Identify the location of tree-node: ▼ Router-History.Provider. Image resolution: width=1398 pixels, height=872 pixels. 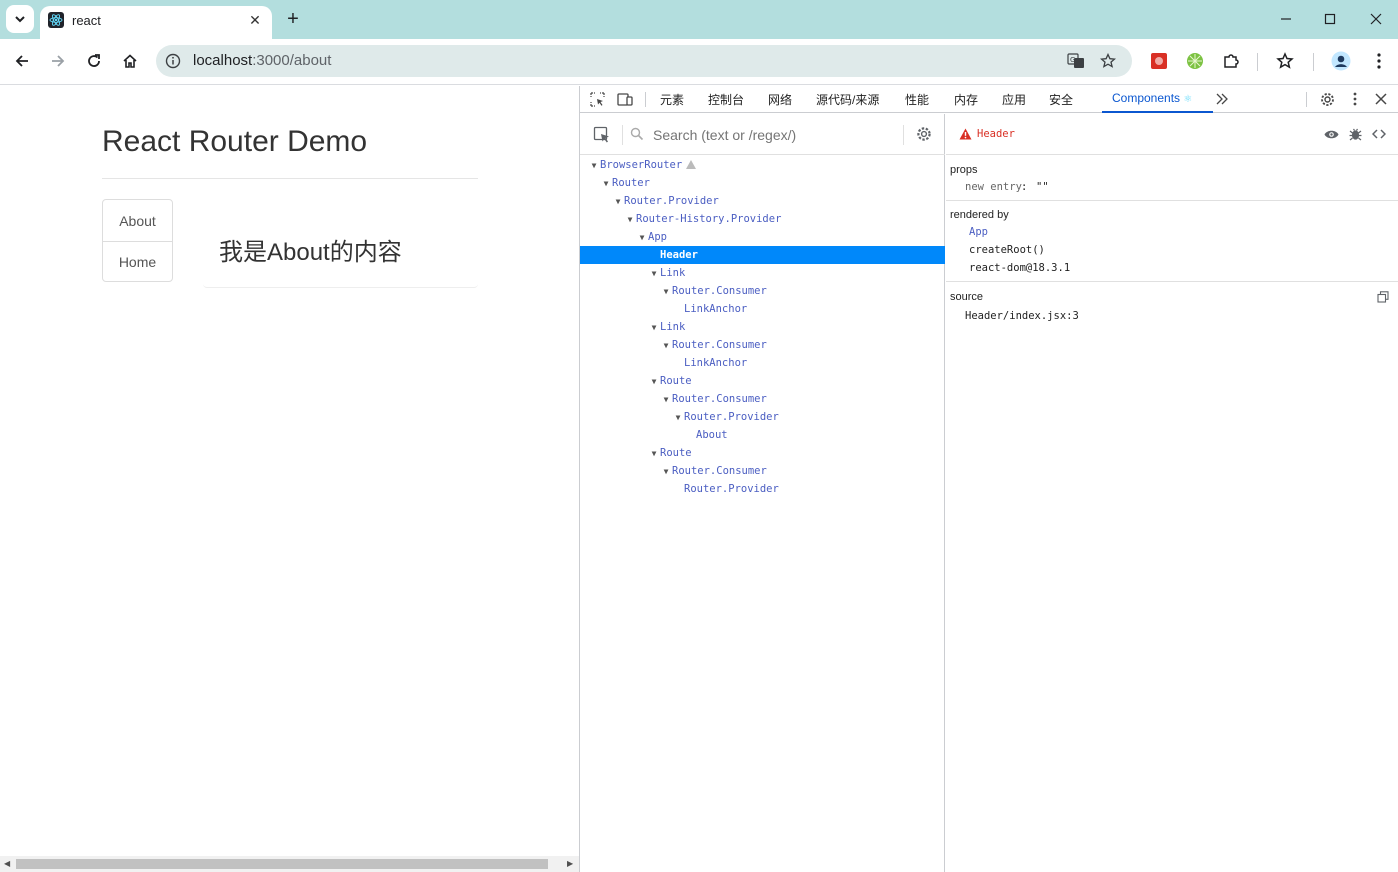
(762, 219).